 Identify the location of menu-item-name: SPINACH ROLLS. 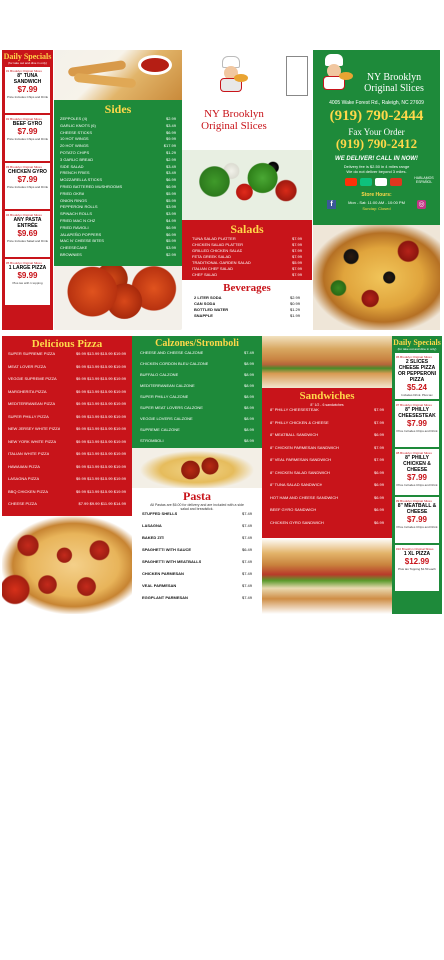
(76, 214).